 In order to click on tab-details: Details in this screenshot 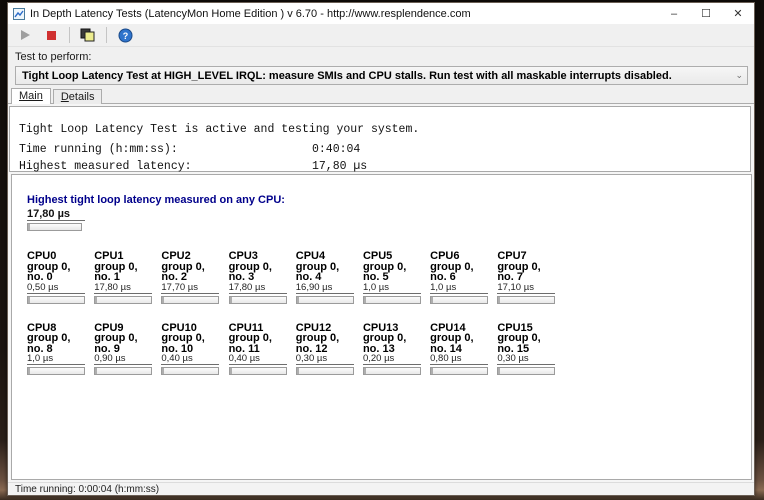, I will do `click(77, 96)`.